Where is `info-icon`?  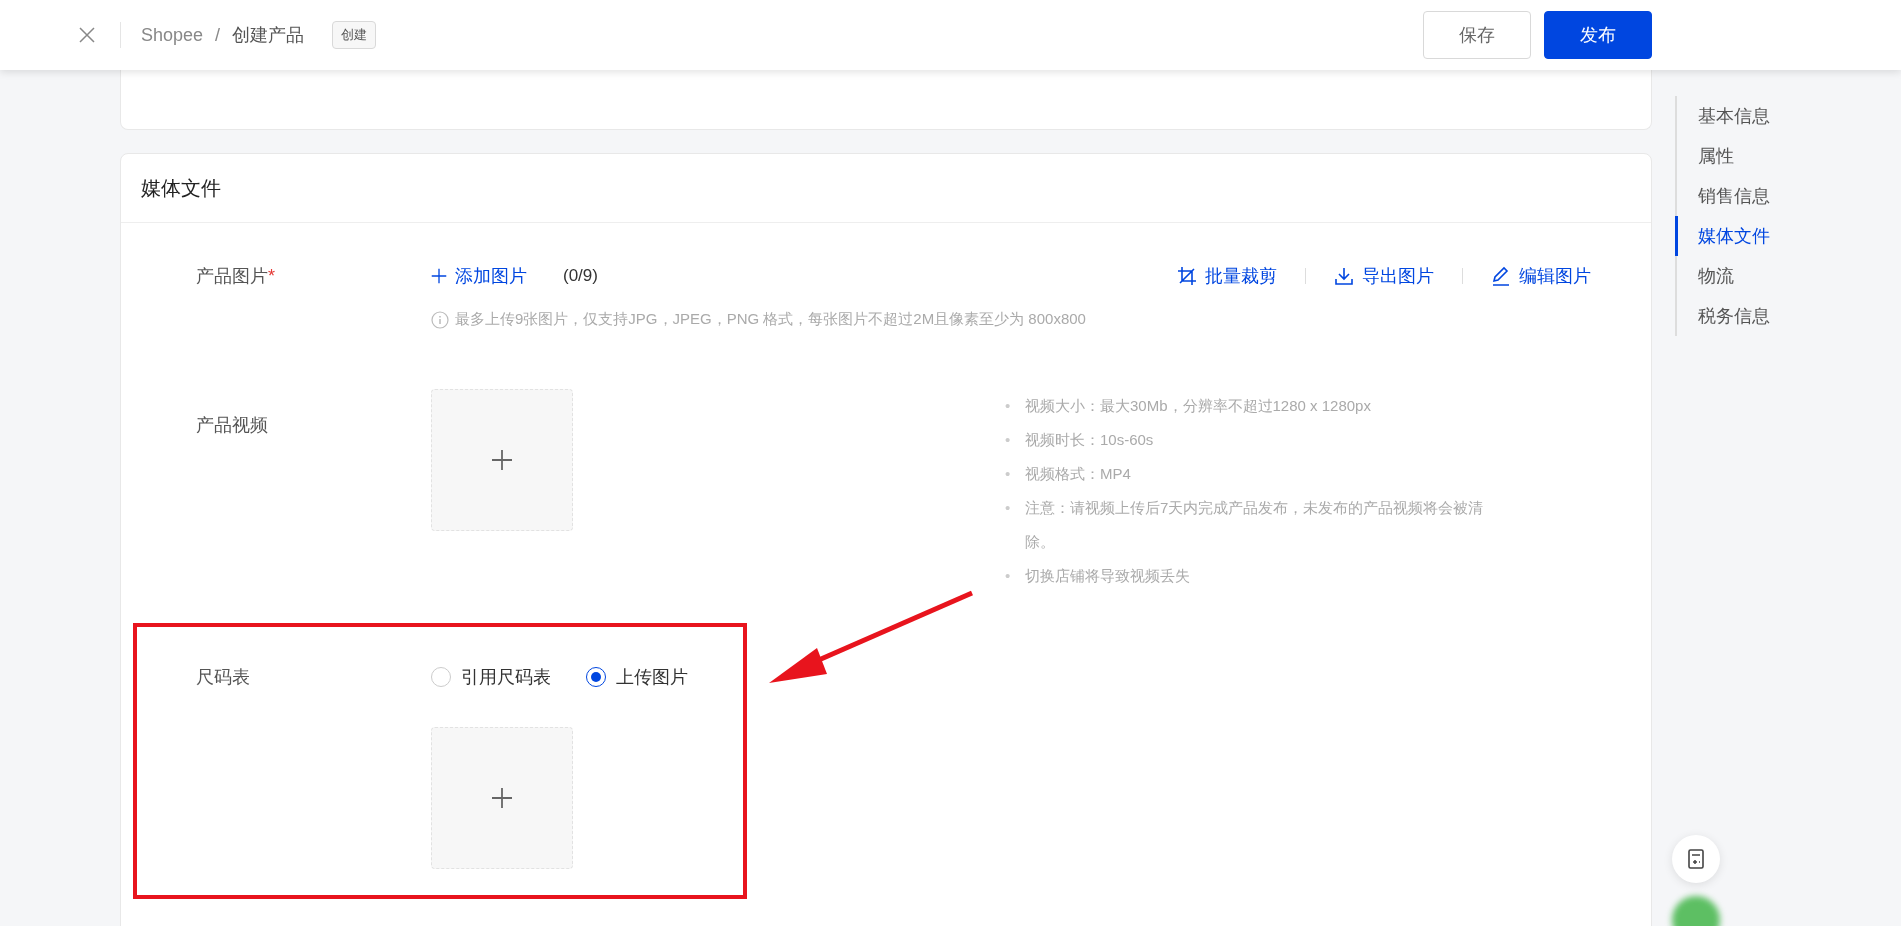 info-icon is located at coordinates (440, 319).